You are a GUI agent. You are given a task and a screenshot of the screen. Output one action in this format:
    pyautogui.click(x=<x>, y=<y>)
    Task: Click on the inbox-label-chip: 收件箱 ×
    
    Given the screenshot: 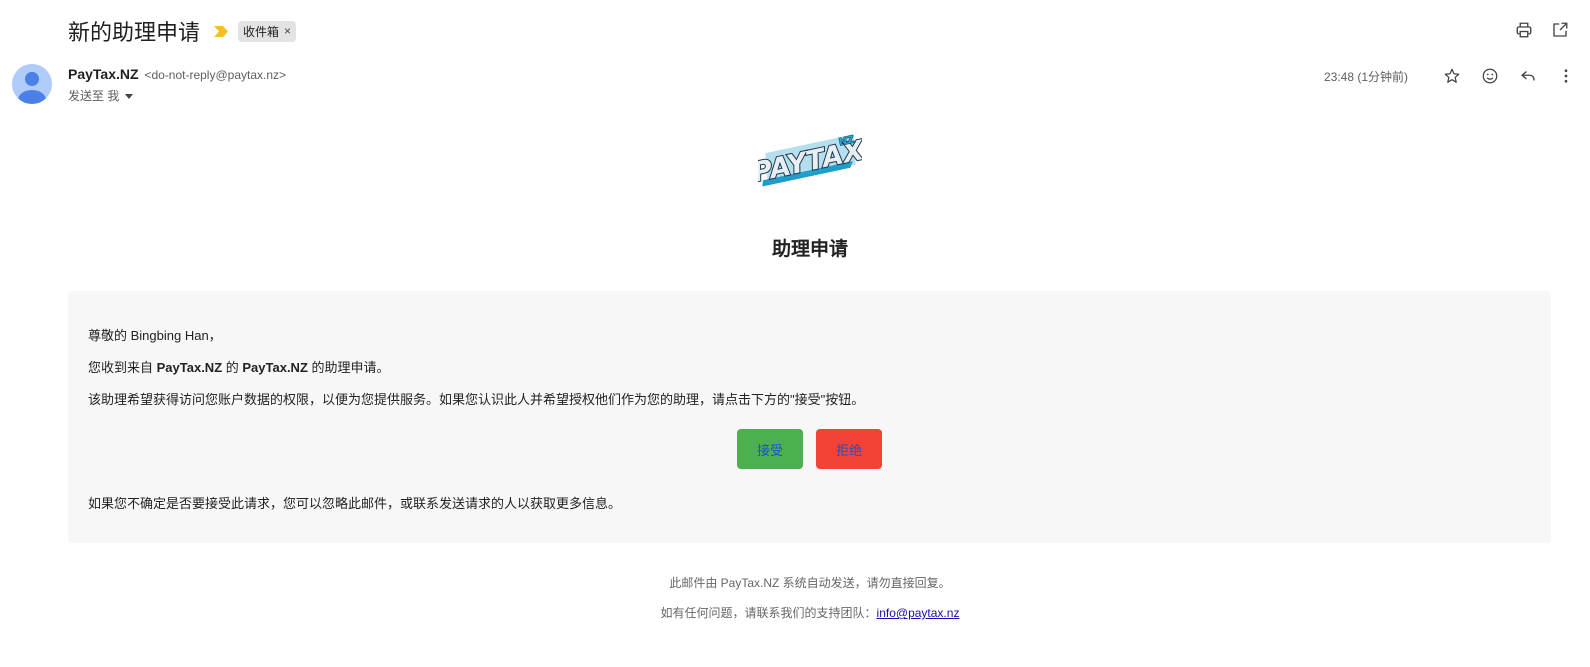 What is the action you would take?
    pyautogui.click(x=267, y=31)
    